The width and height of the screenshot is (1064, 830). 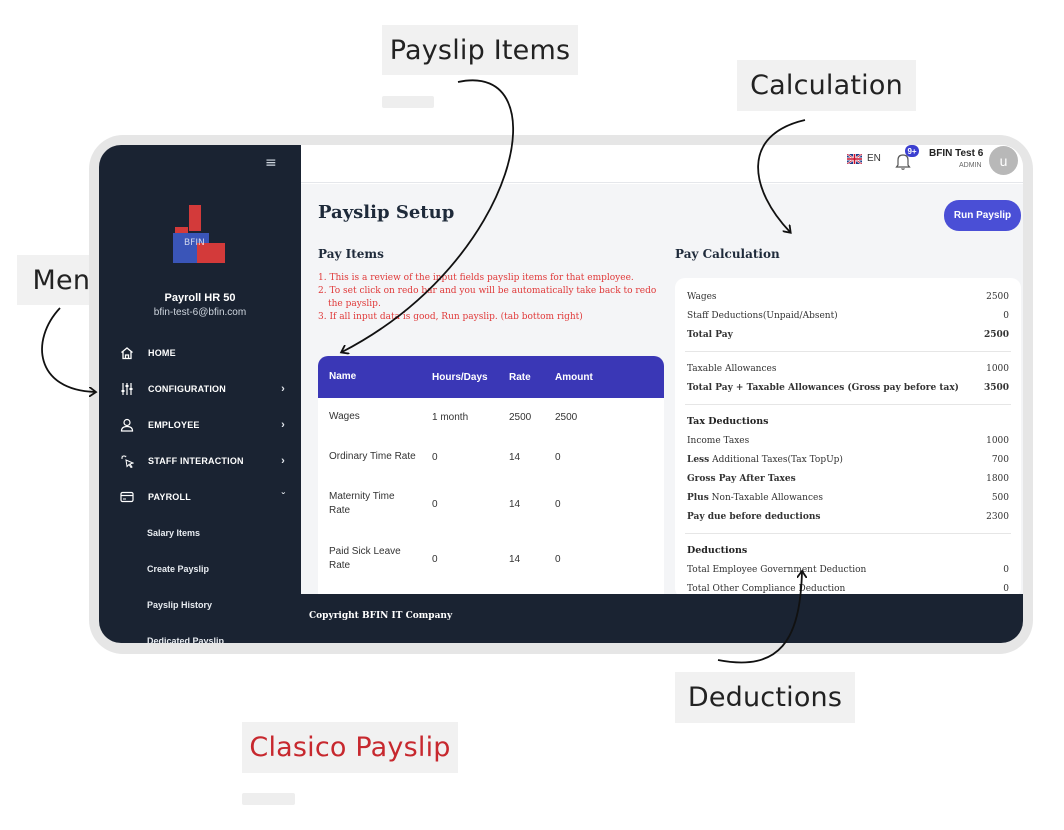 I want to click on calc-label: Income Taxes, so click(x=718, y=440).